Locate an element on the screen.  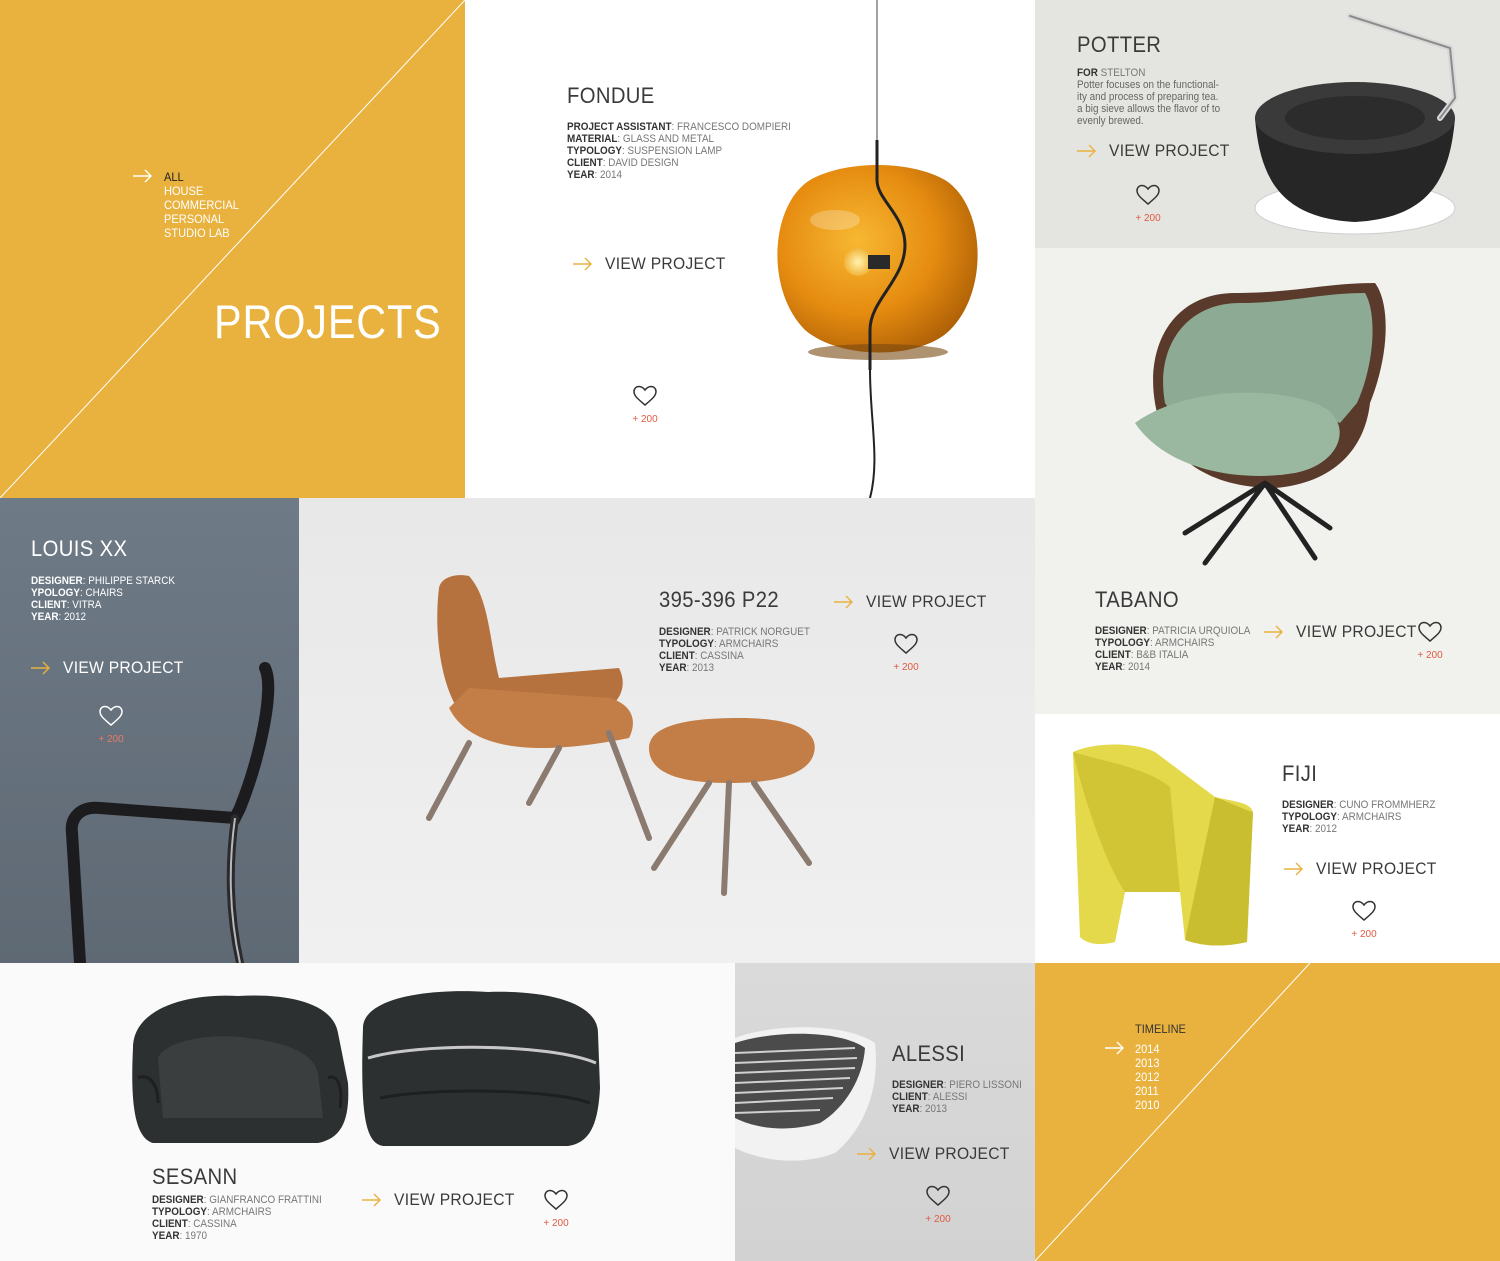
sesann-armchairs-image is located at coordinates (366, 1068).